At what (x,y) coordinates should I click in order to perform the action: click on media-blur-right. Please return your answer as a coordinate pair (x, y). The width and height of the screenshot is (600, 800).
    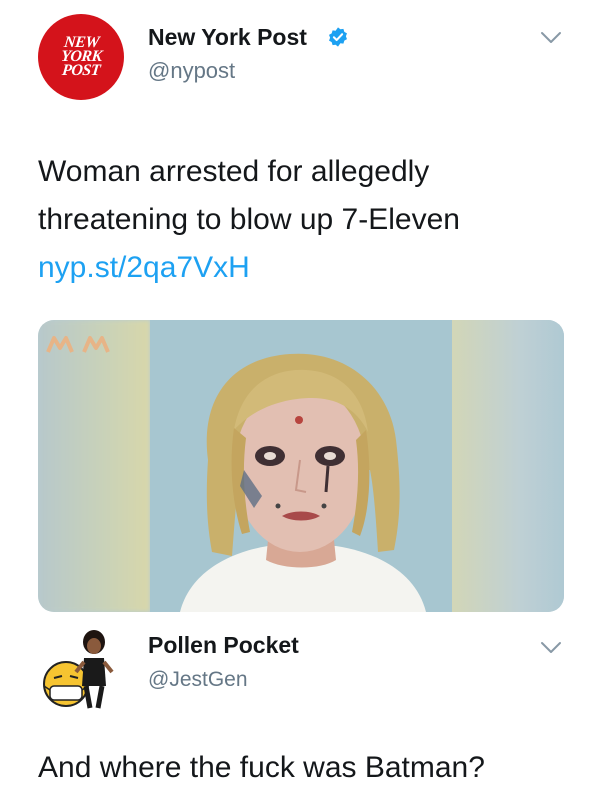
    Looking at the image, I should click on (508, 466).